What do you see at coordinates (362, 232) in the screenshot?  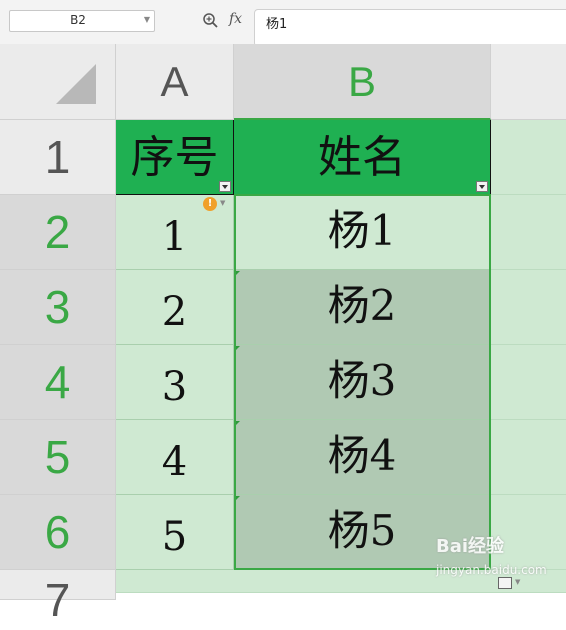 I see `table-cell-b2: 杨1` at bounding box center [362, 232].